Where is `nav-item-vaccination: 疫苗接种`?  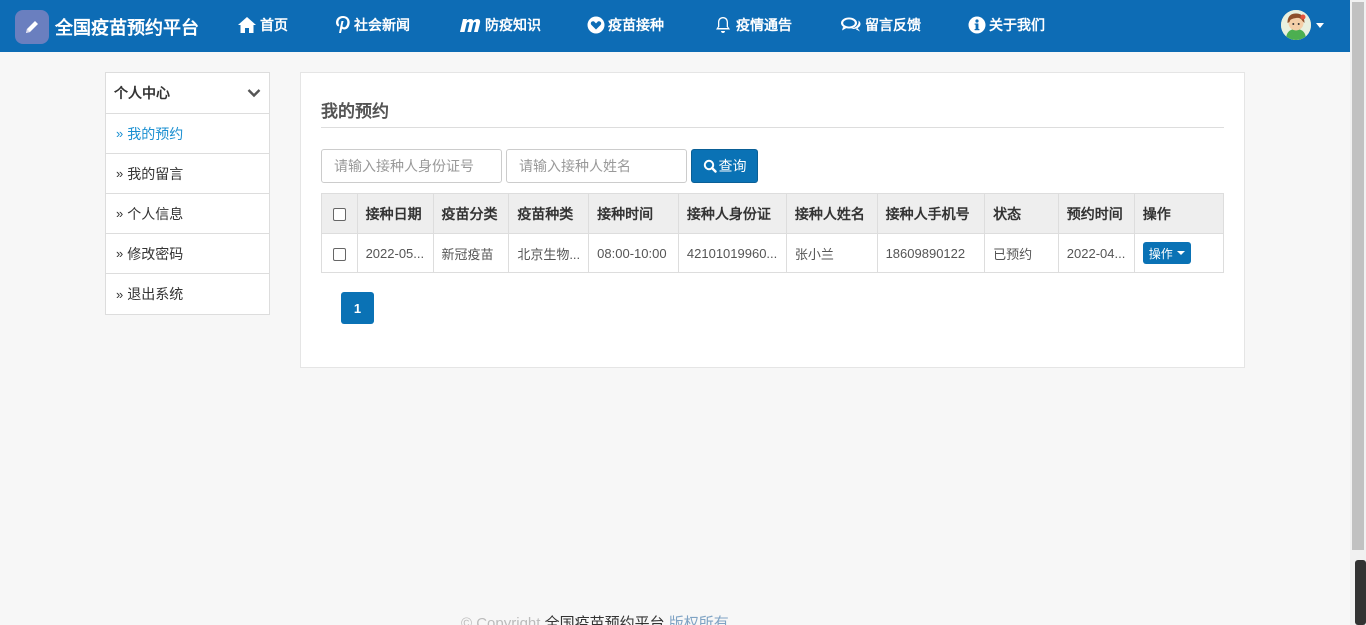 nav-item-vaccination: 疫苗接种 is located at coordinates (625, 25).